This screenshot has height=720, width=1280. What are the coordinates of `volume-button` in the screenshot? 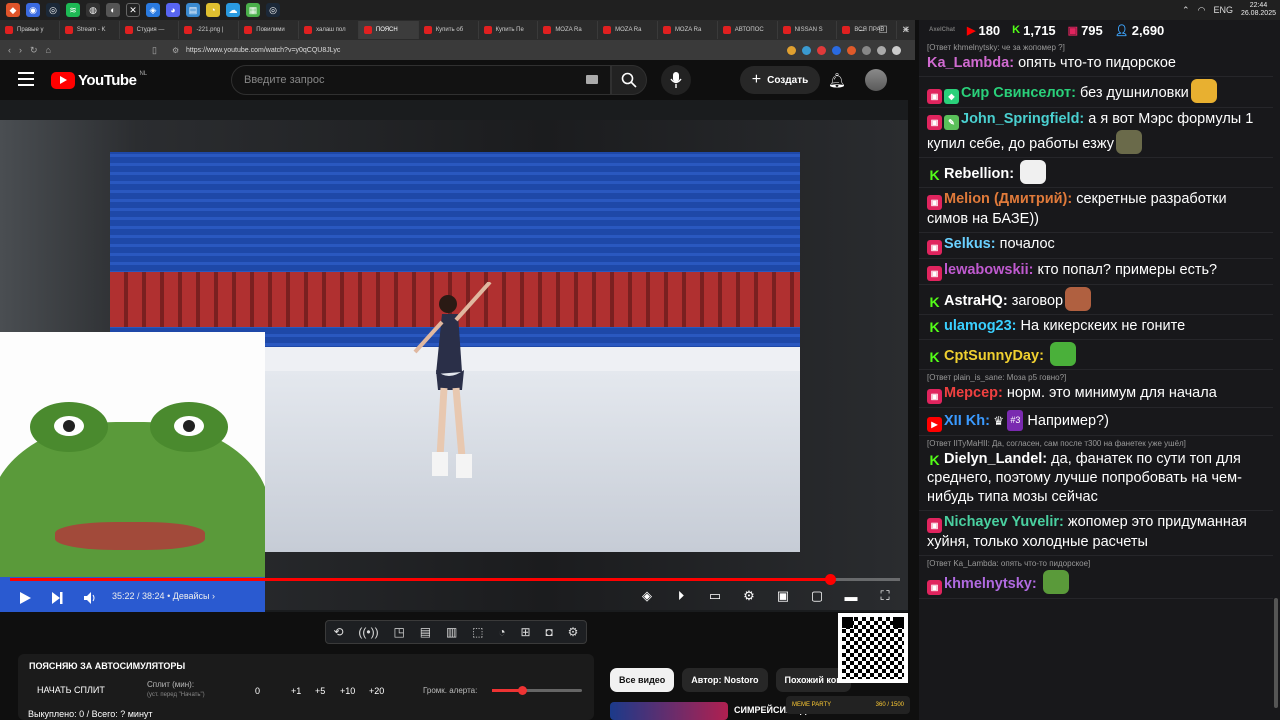 It's located at (90, 598).